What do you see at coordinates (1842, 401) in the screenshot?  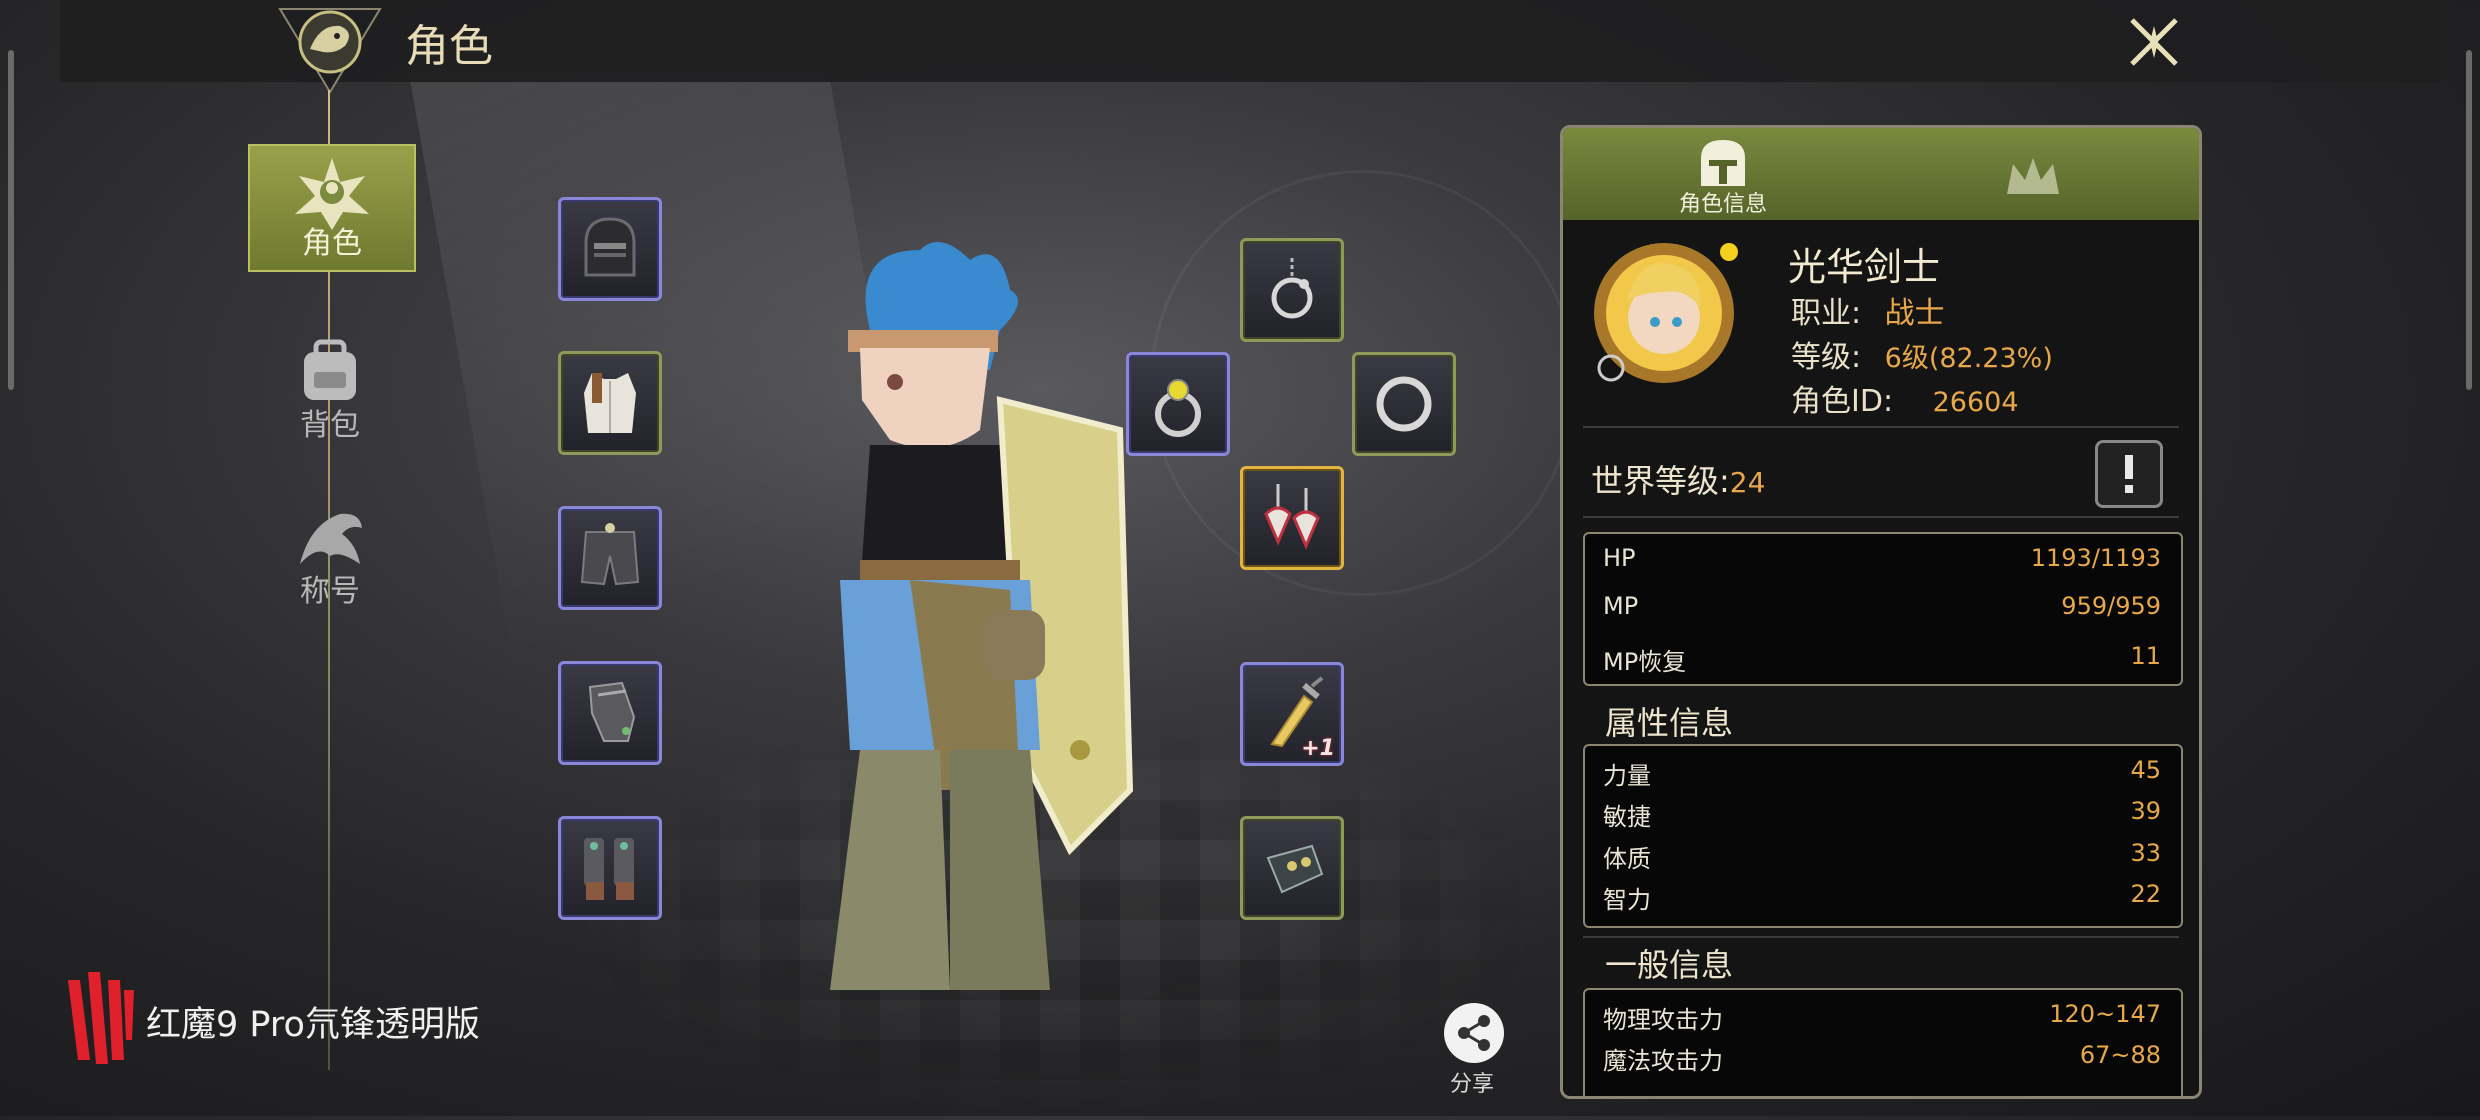 I see `id-label: 角色ID:` at bounding box center [1842, 401].